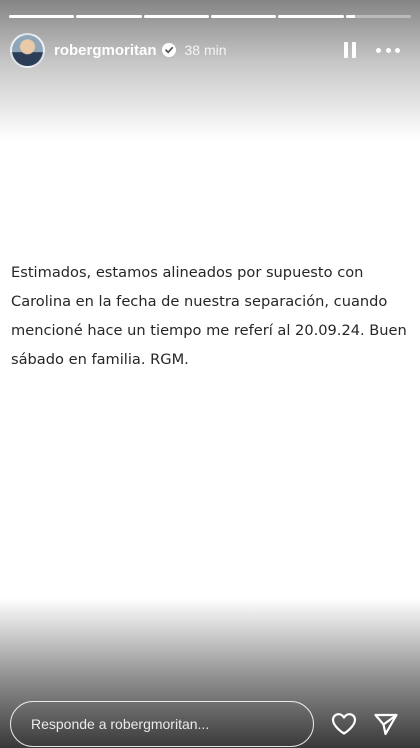 Image resolution: width=420 pixels, height=748 pixels. What do you see at coordinates (346, 50) in the screenshot?
I see `pause-icon` at bounding box center [346, 50].